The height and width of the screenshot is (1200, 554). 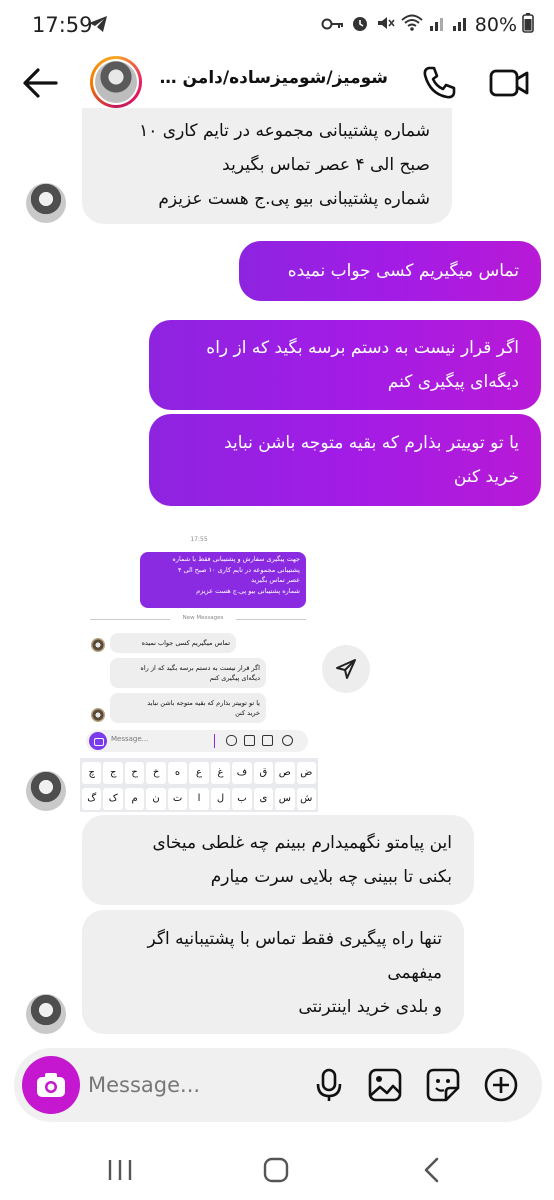 I want to click on message-bubble-outgoing: تماس میگیریم کسی جواب نمیده, so click(x=390, y=271).